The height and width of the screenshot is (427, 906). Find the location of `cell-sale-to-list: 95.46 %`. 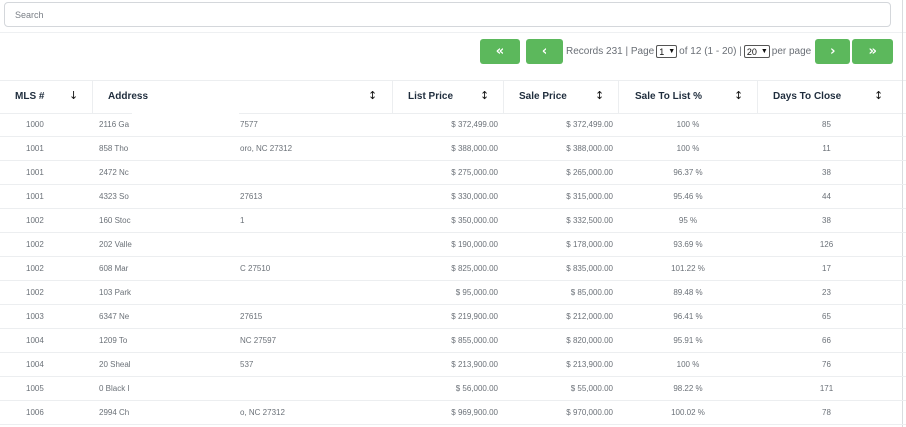

cell-sale-to-list: 95.46 % is located at coordinates (688, 196).